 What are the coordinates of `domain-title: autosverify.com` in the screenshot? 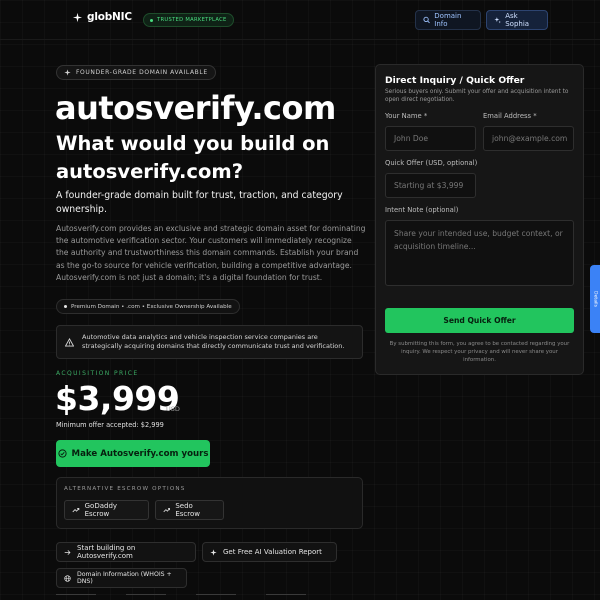 It's located at (195, 108).